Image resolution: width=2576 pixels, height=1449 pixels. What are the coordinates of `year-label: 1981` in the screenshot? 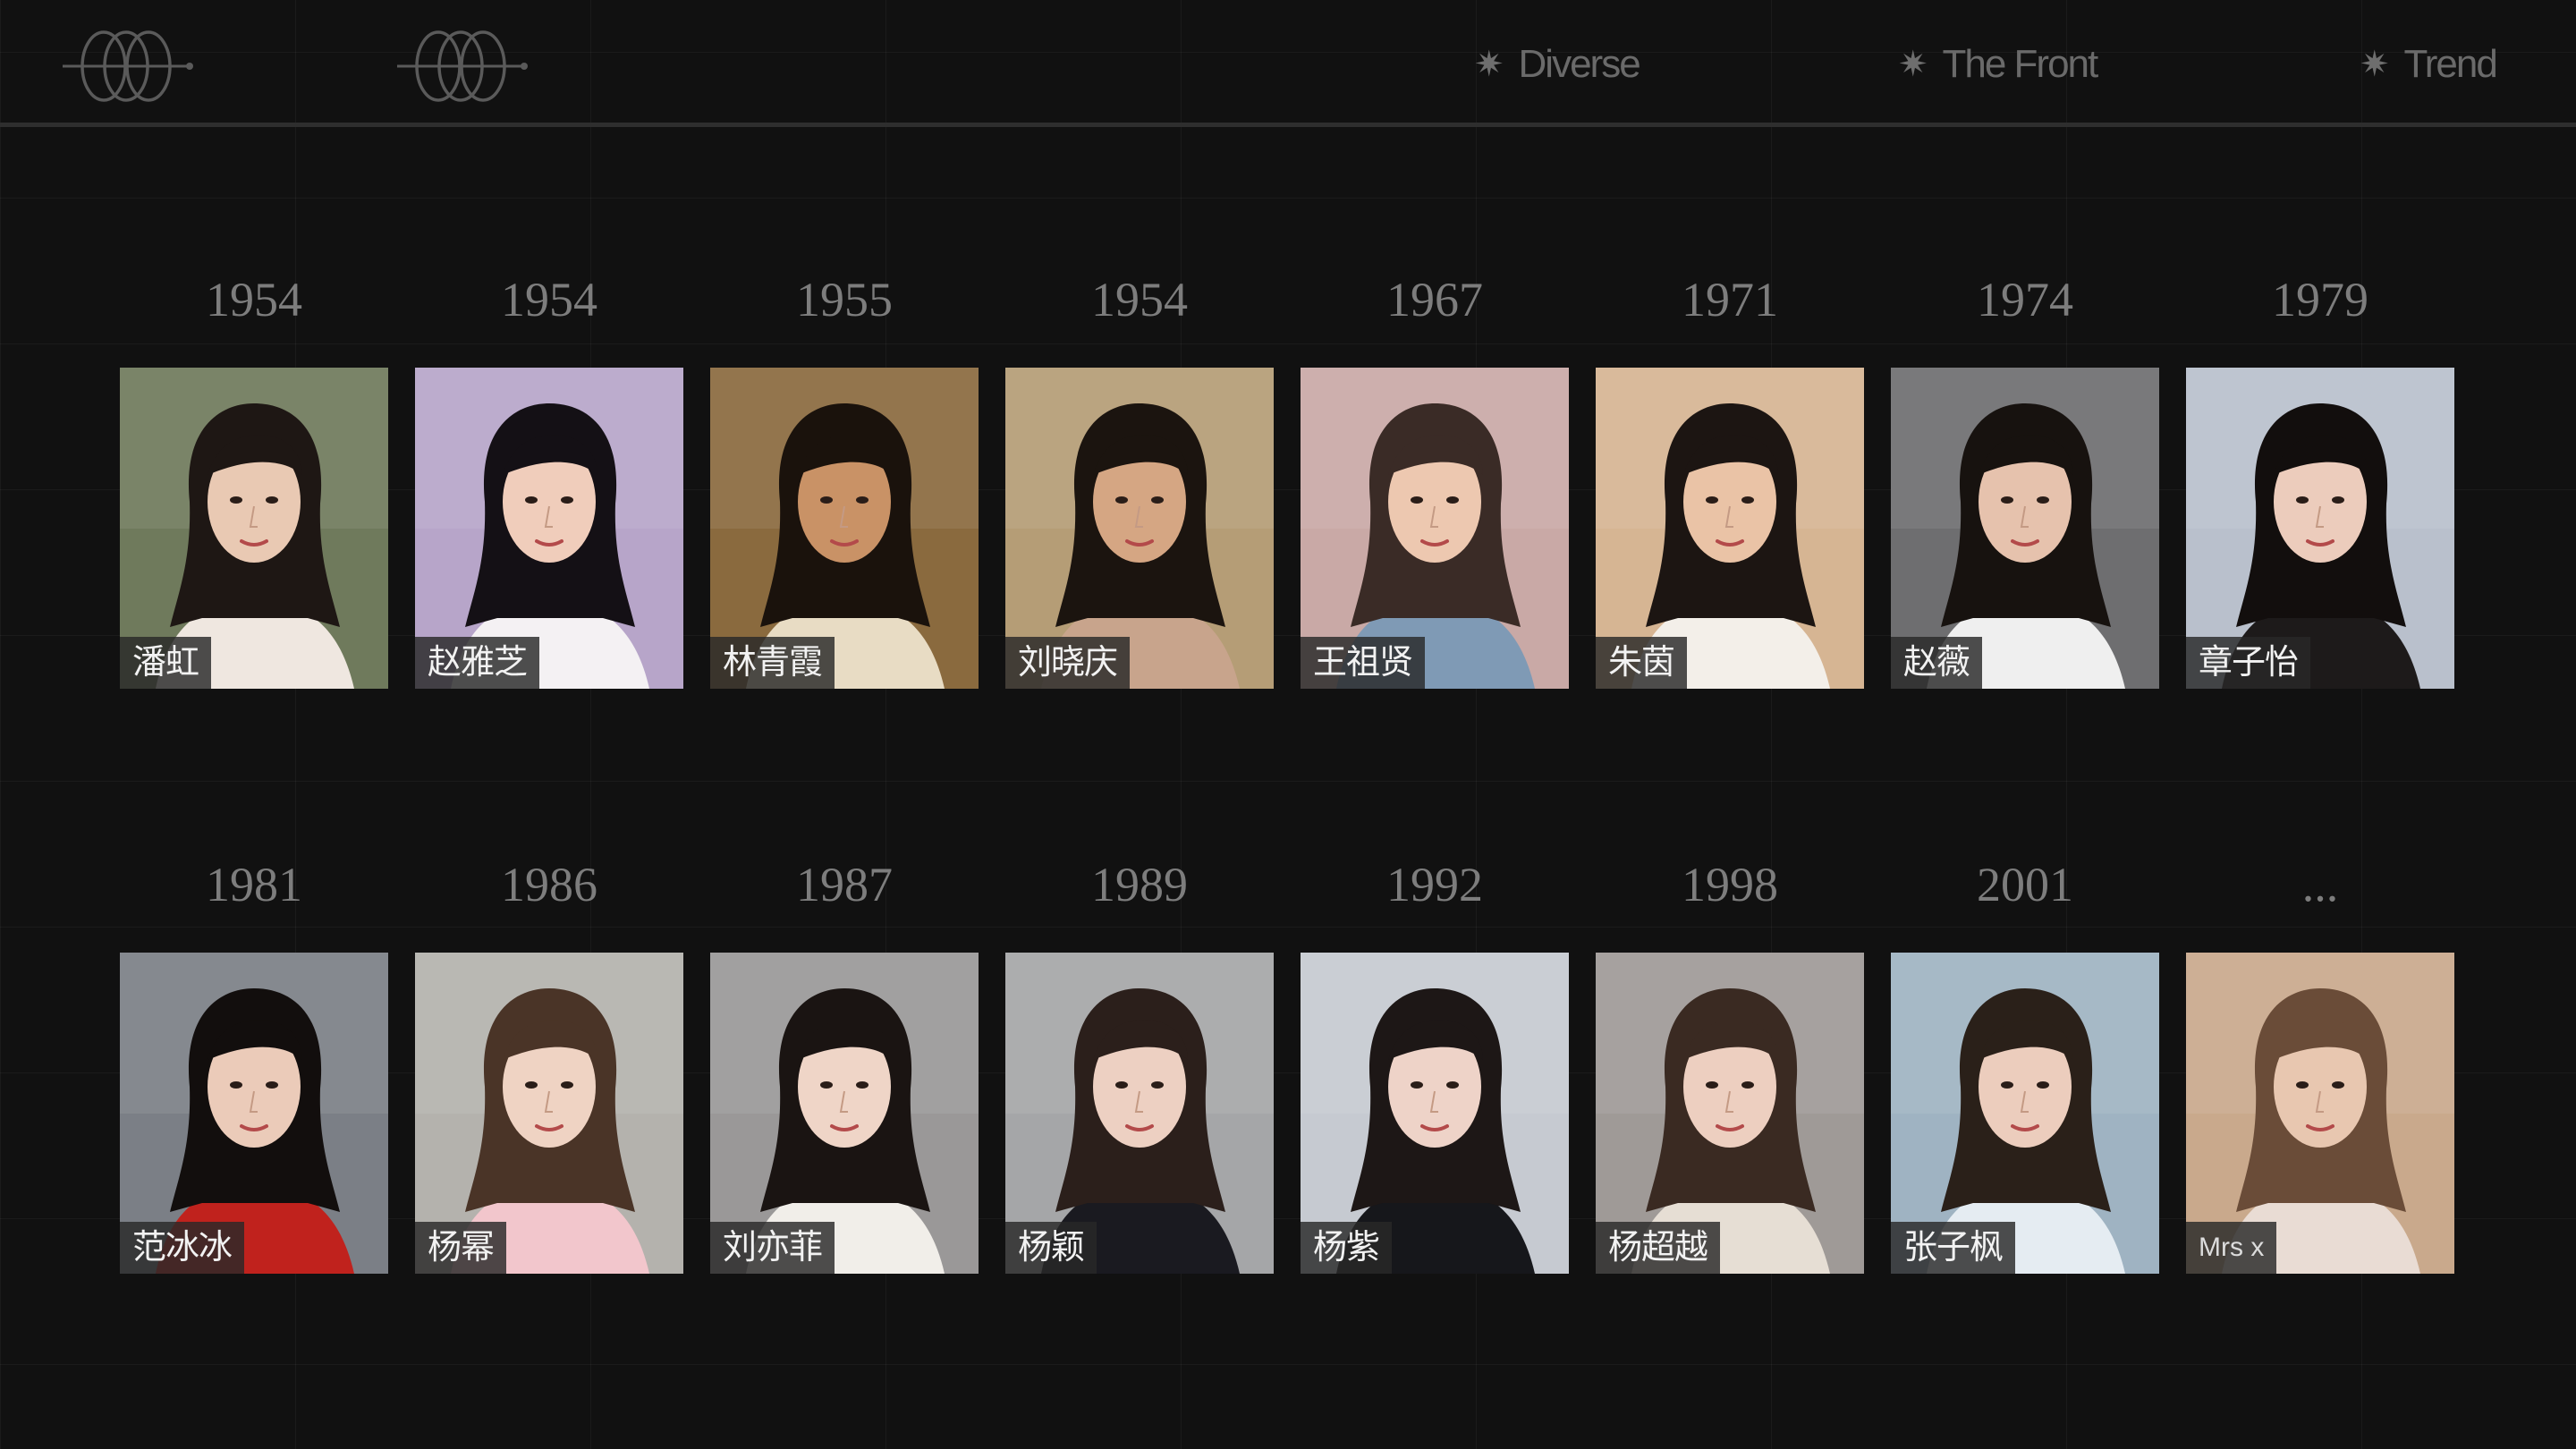 It's located at (254, 884).